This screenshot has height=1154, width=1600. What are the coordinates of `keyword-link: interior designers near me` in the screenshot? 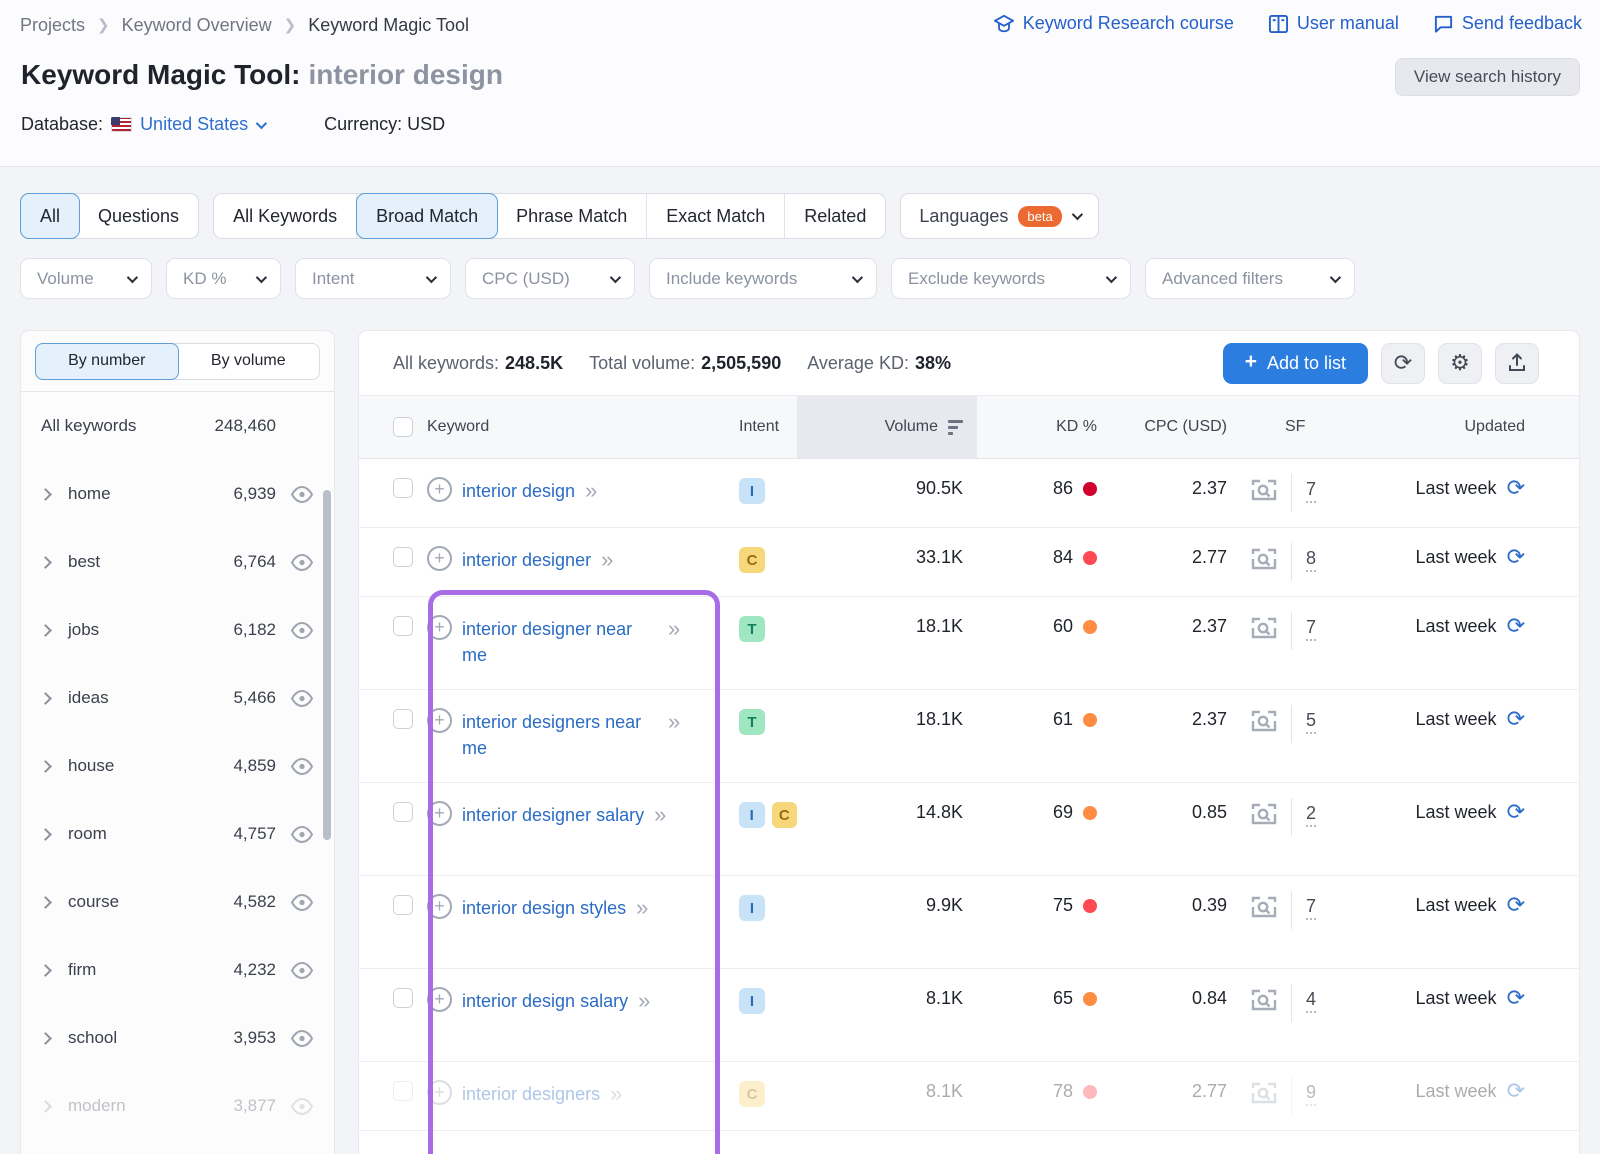 It's located at (560, 735).